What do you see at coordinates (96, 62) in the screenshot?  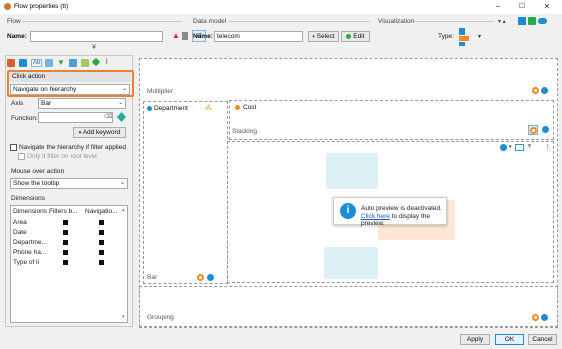 I see `tag-icon` at bounding box center [96, 62].